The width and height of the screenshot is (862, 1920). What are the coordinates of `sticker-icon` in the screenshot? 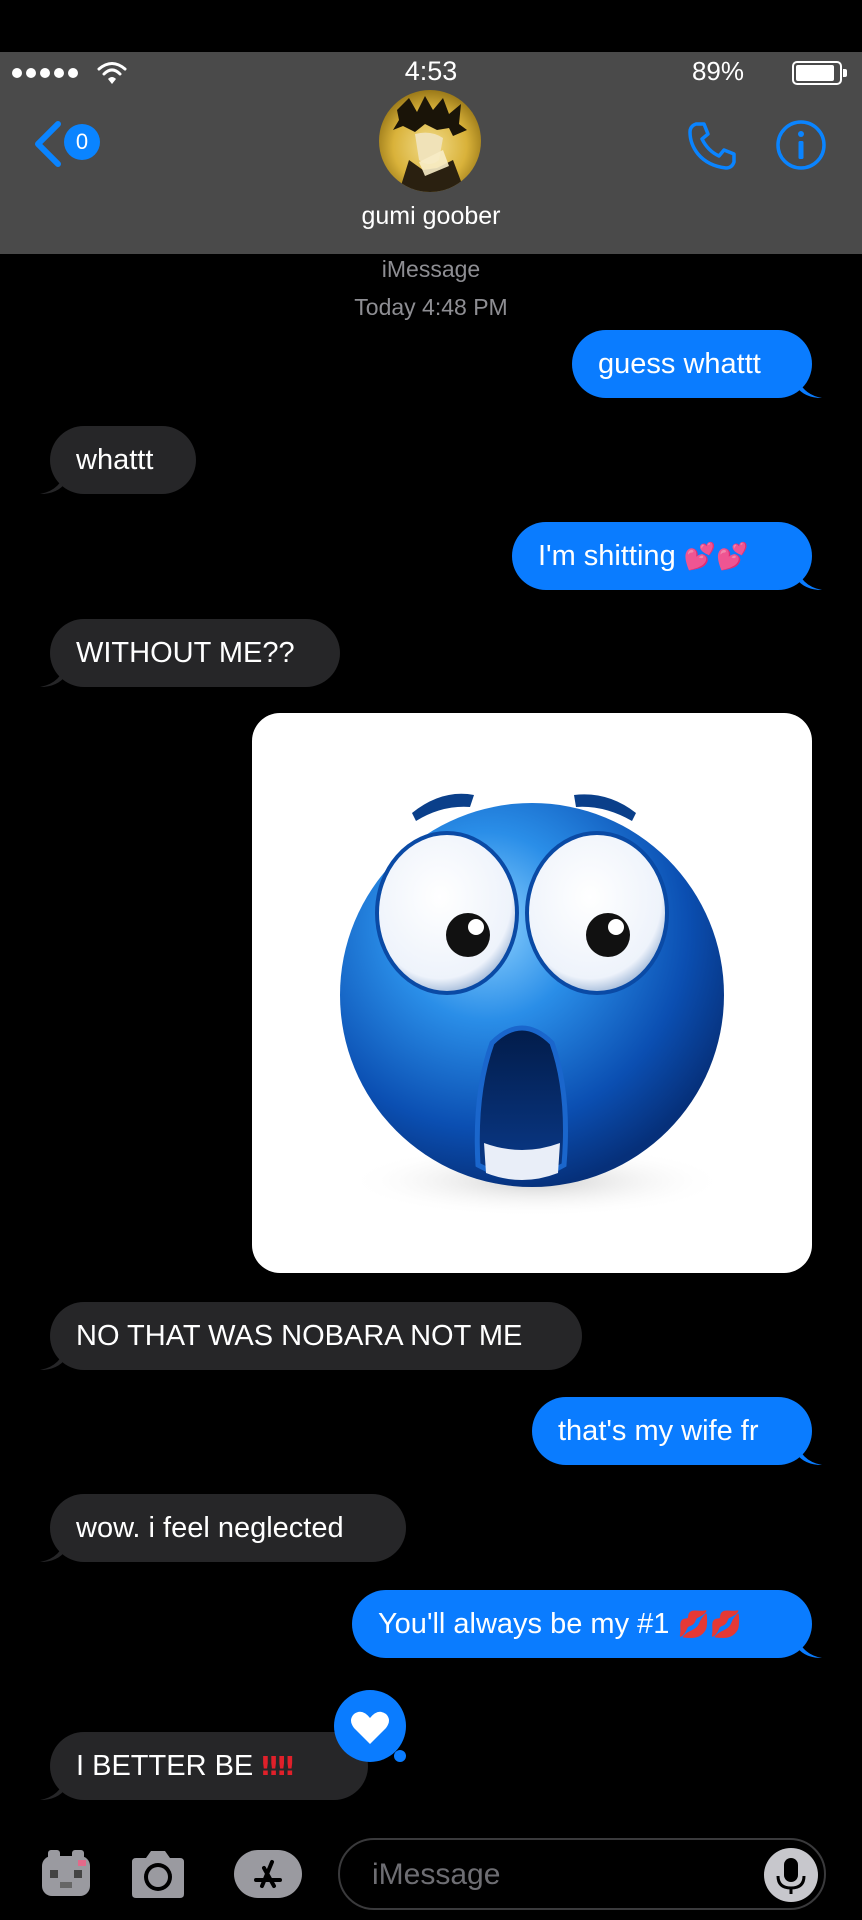 It's located at (66, 1873).